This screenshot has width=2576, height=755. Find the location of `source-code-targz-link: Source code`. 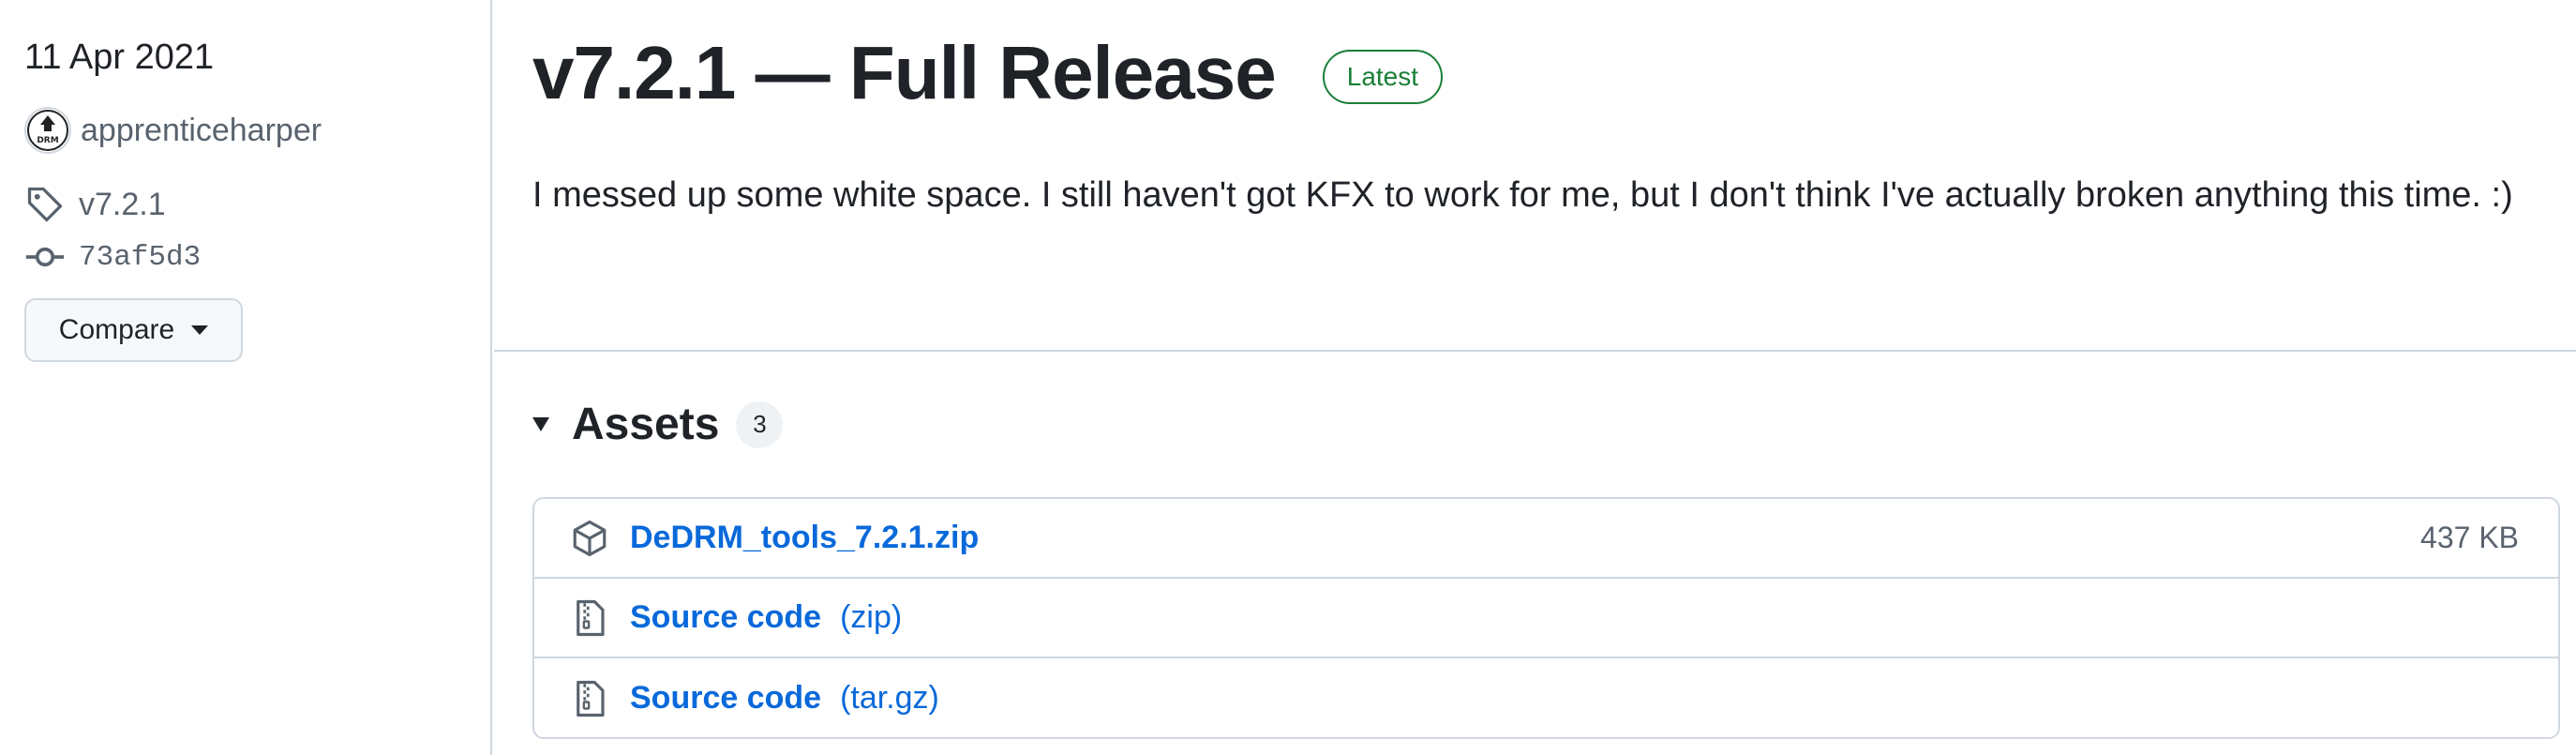

source-code-targz-link: Source code is located at coordinates (726, 698).